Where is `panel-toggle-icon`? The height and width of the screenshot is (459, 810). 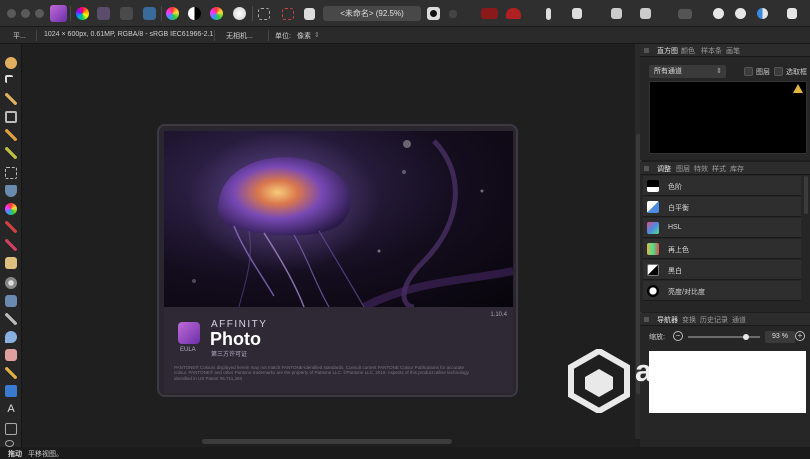
panel-toggle-icon is located at coordinates (685, 14).